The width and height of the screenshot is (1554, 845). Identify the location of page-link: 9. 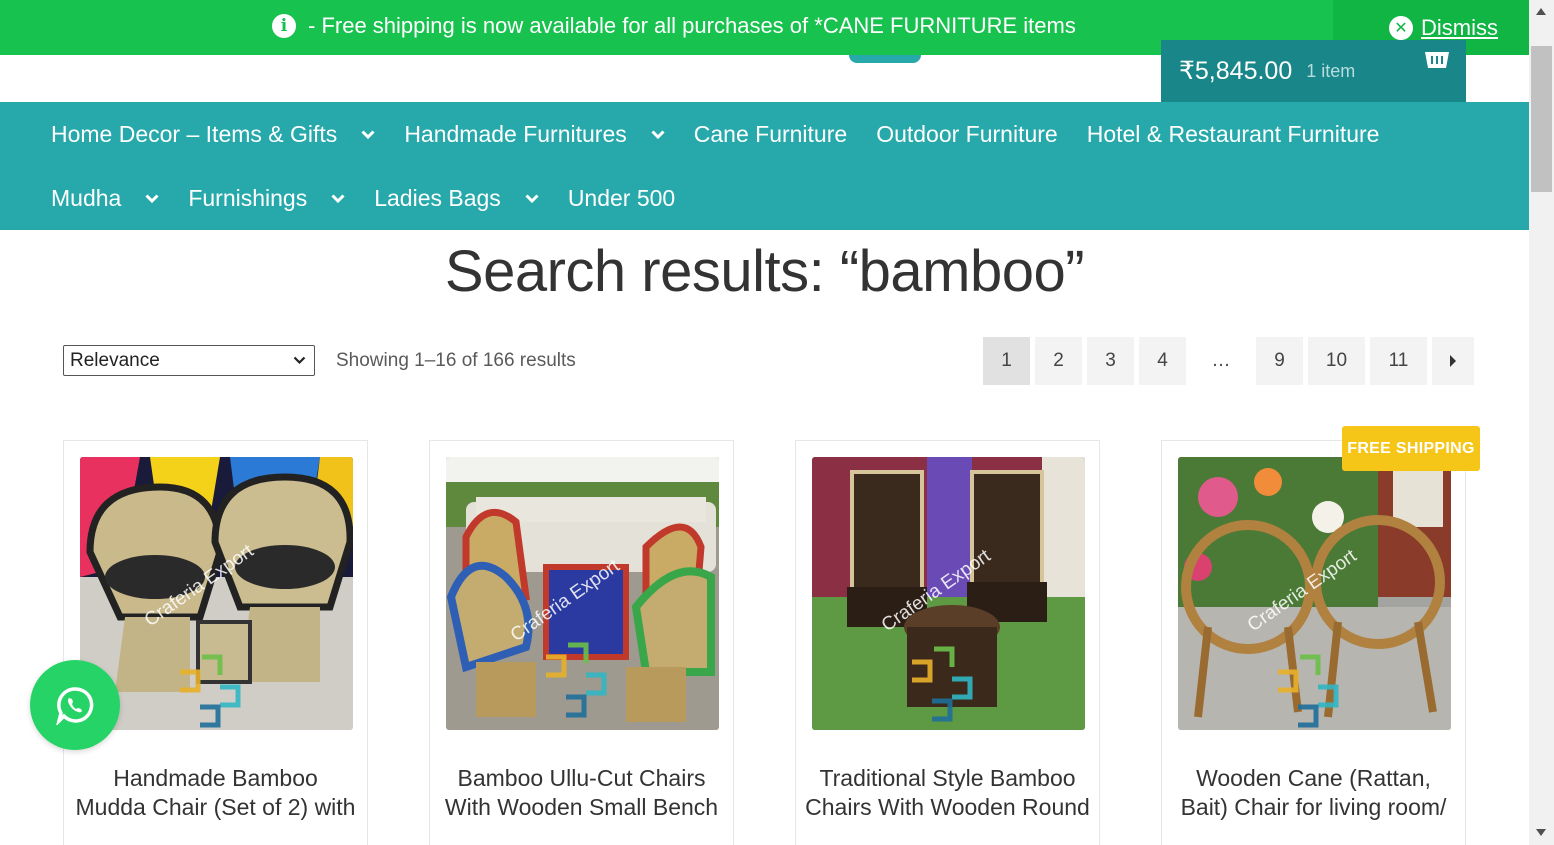
(1279, 361).